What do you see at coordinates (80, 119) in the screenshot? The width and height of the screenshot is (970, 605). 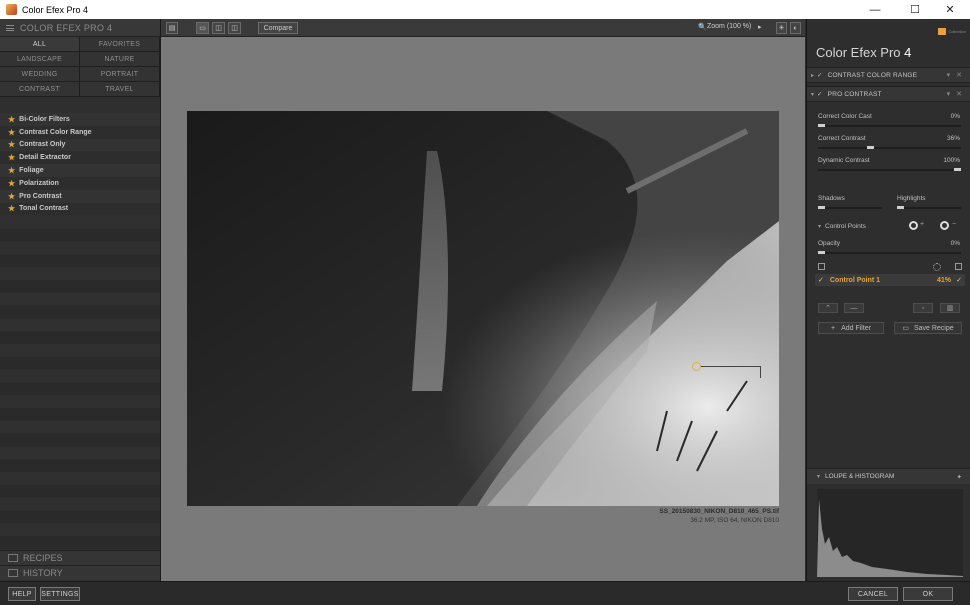 I see `filter-item: ★ Bi-Color Filters` at bounding box center [80, 119].